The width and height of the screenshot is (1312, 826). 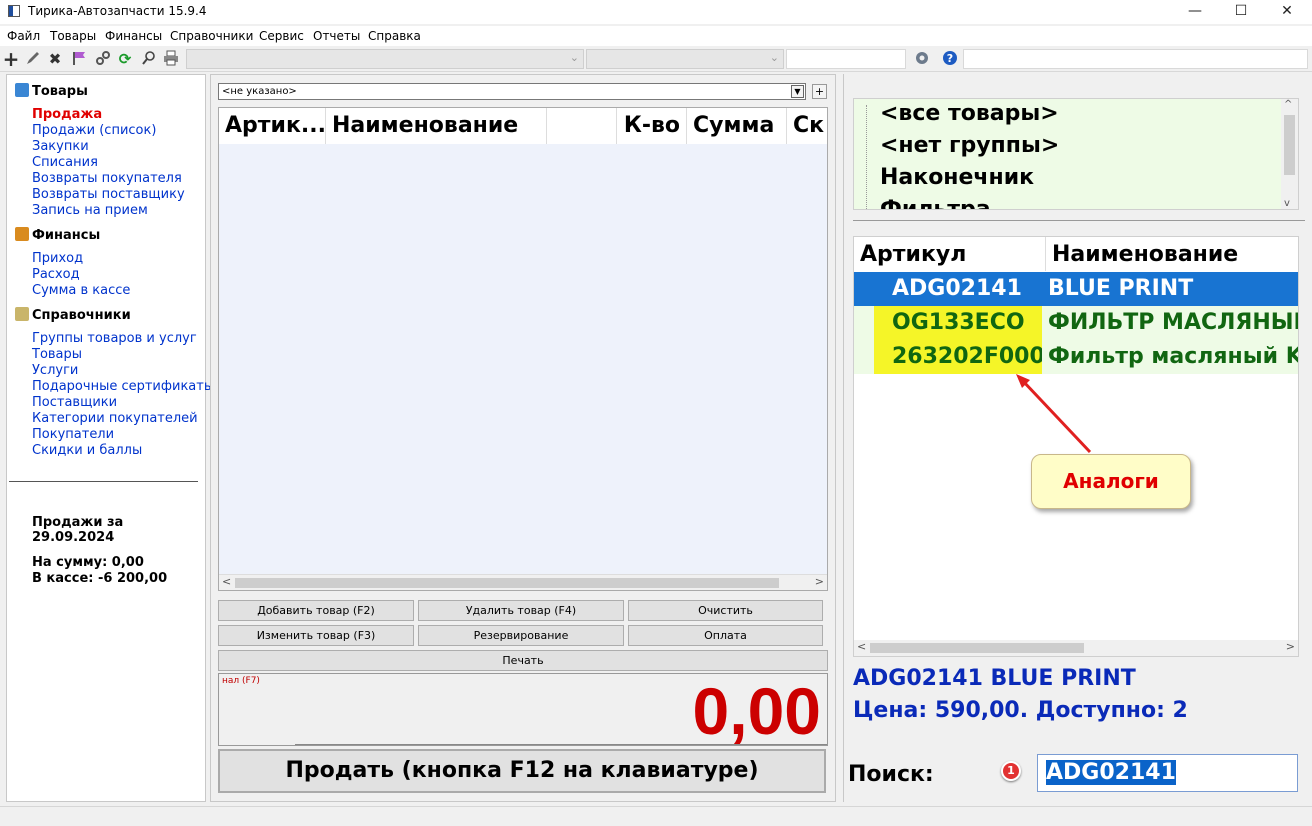 What do you see at coordinates (807, 126) in the screenshot?
I see `col-discount: Ск` at bounding box center [807, 126].